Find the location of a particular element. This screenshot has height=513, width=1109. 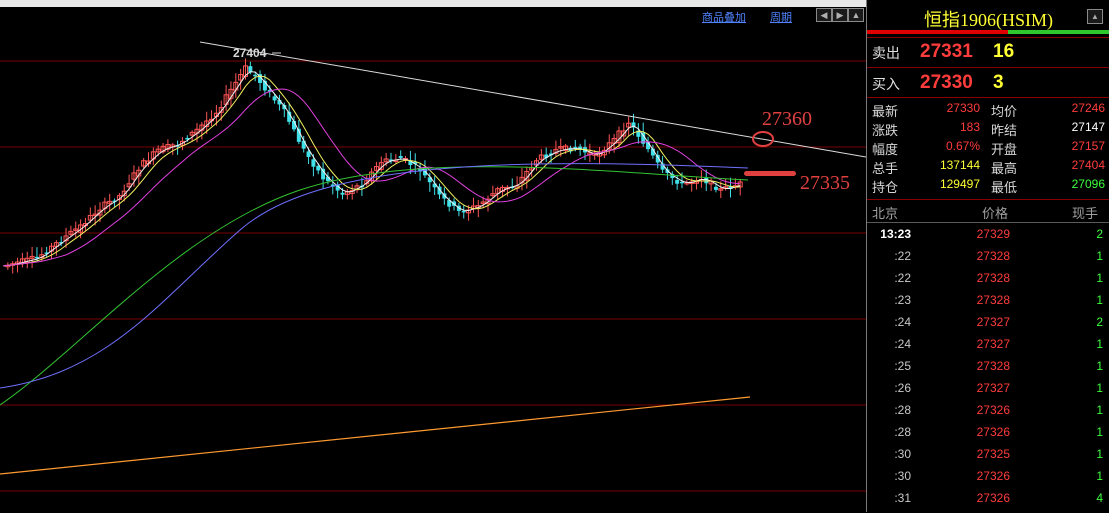

stat-value: 0.67% is located at coordinates (962, 146).